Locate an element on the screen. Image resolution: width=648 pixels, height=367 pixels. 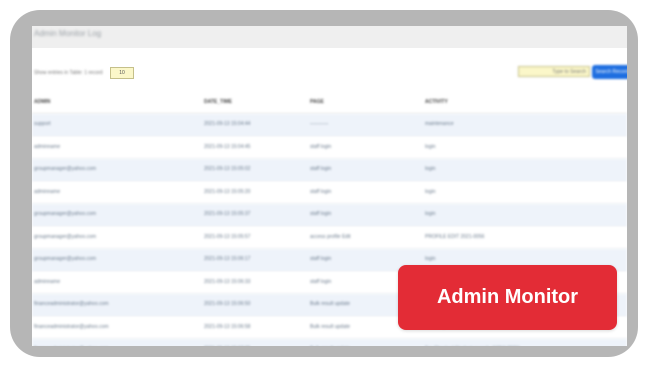
cell-page: access profile Edit is located at coordinates (330, 236).